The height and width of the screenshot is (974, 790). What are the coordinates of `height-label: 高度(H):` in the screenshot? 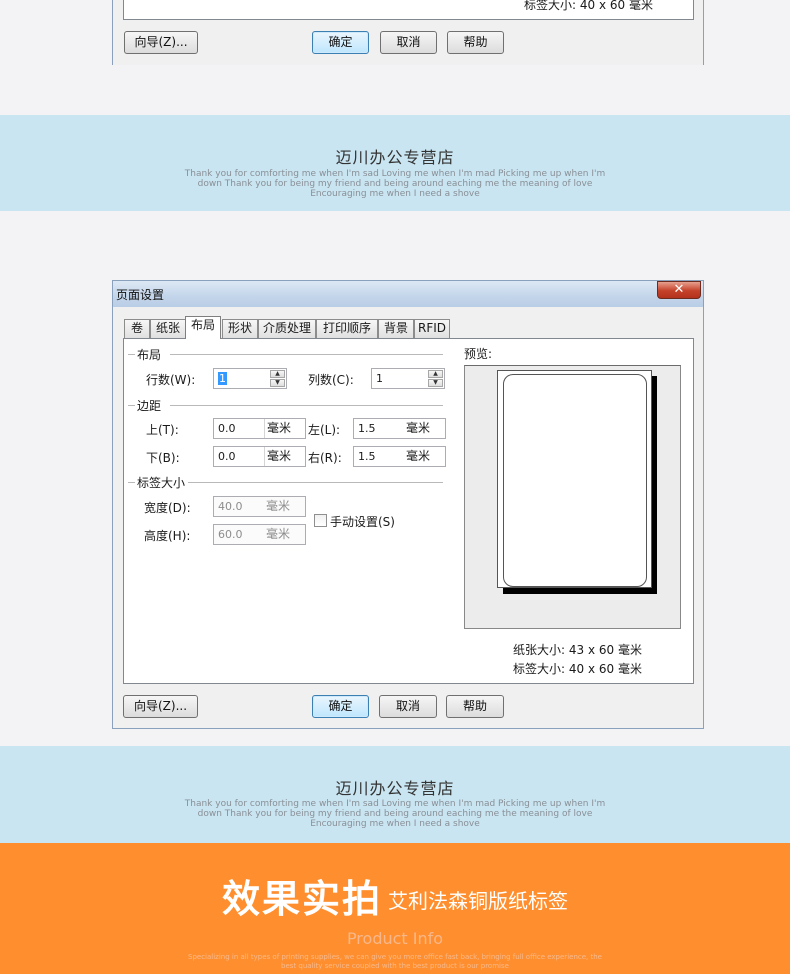 It's located at (167, 536).